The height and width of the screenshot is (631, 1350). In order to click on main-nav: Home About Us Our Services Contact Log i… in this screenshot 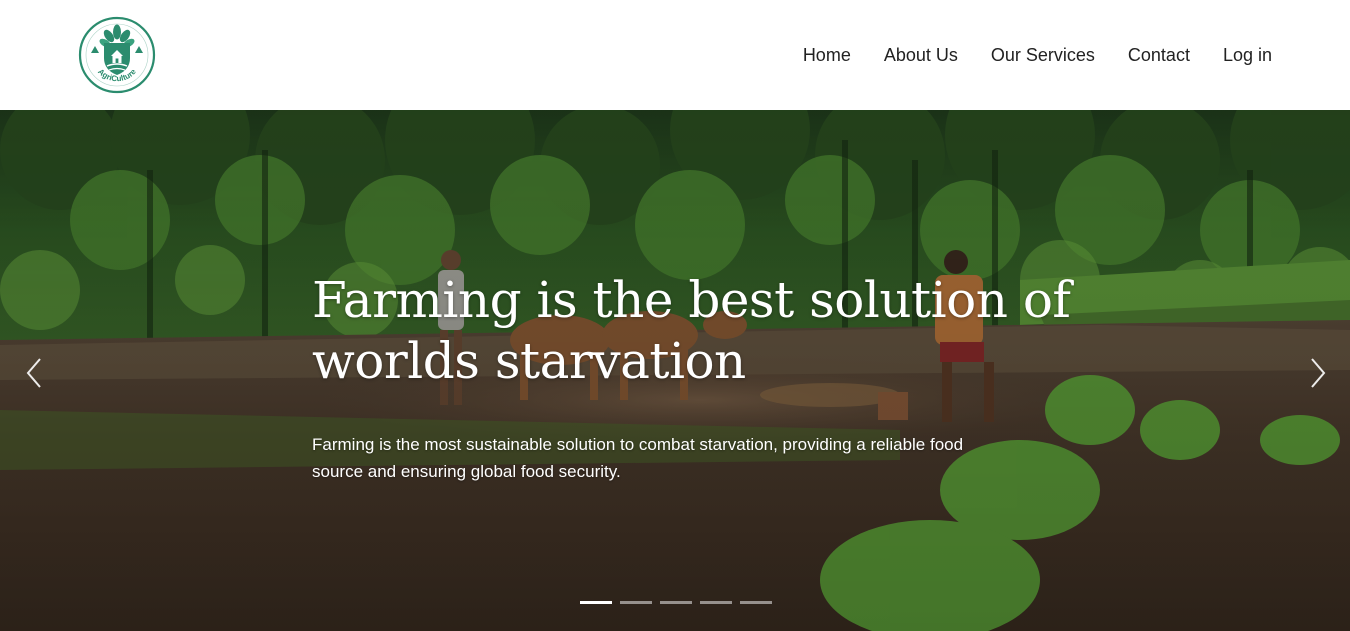, I will do `click(1021, 55)`.